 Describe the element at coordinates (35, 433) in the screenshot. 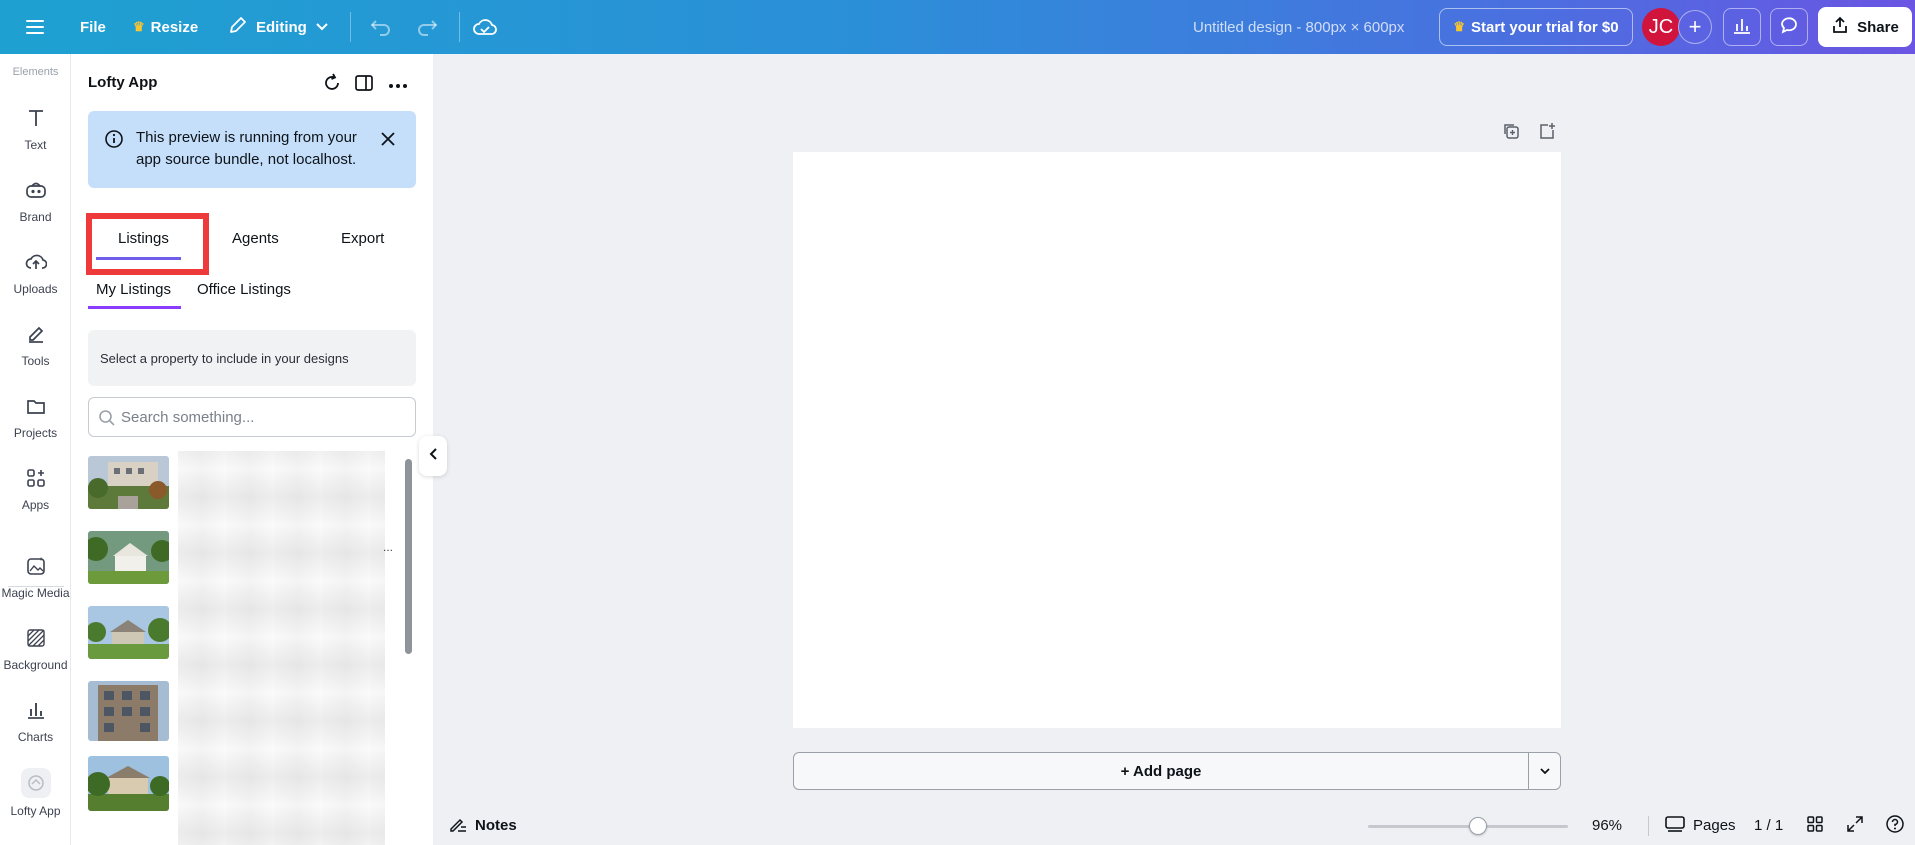

I see `rail-item-label: Projects` at that location.